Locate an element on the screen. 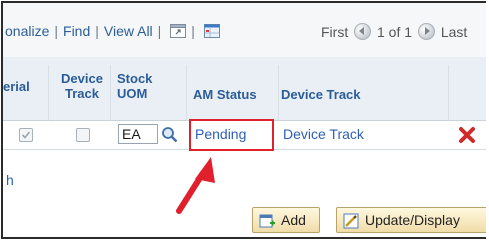  search-icon is located at coordinates (169, 136).